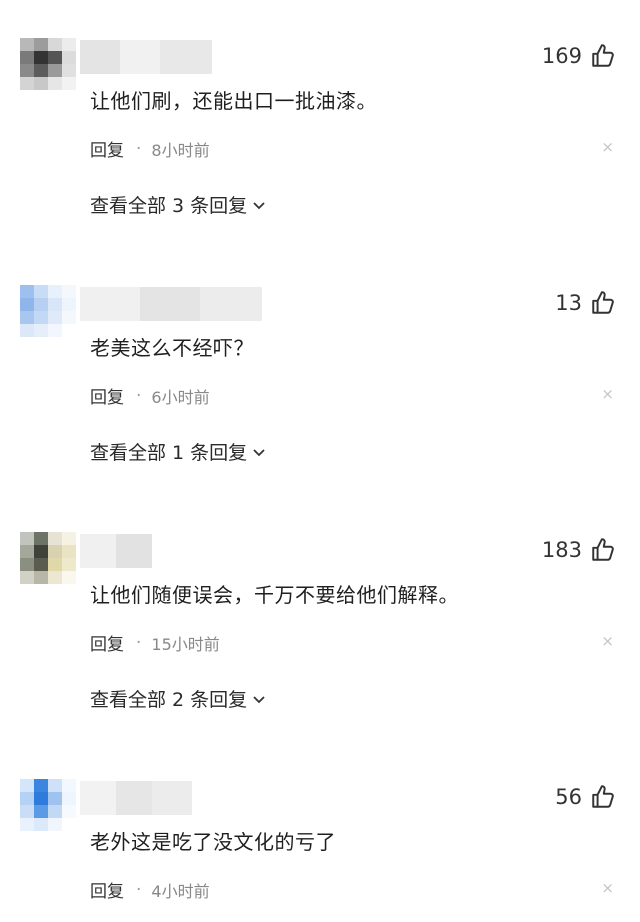 This screenshot has height=922, width=640. What do you see at coordinates (169, 453) in the screenshot?
I see `view-all-replies-label: 查看全部 1 条回复` at bounding box center [169, 453].